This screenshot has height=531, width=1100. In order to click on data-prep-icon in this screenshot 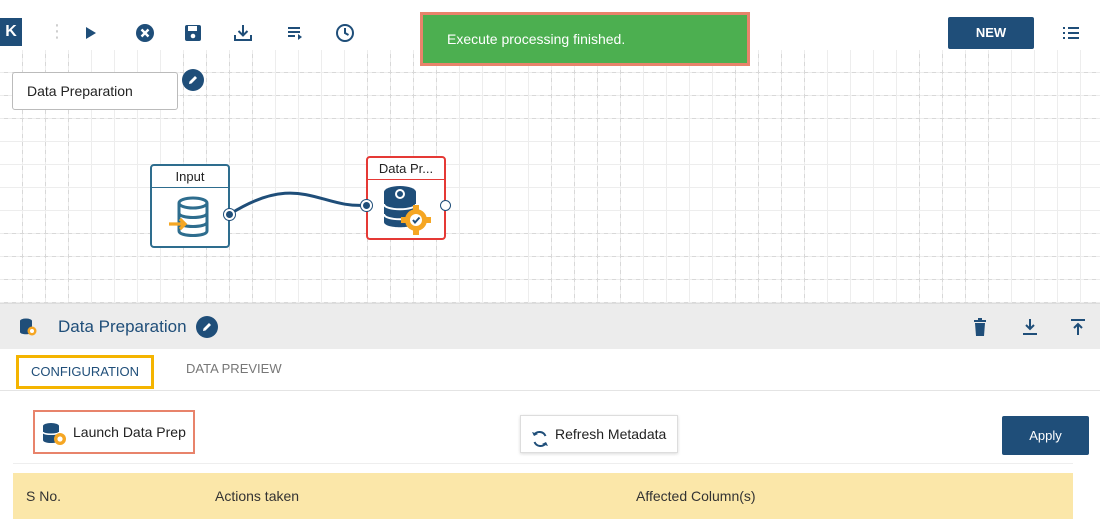, I will do `click(406, 210)`.